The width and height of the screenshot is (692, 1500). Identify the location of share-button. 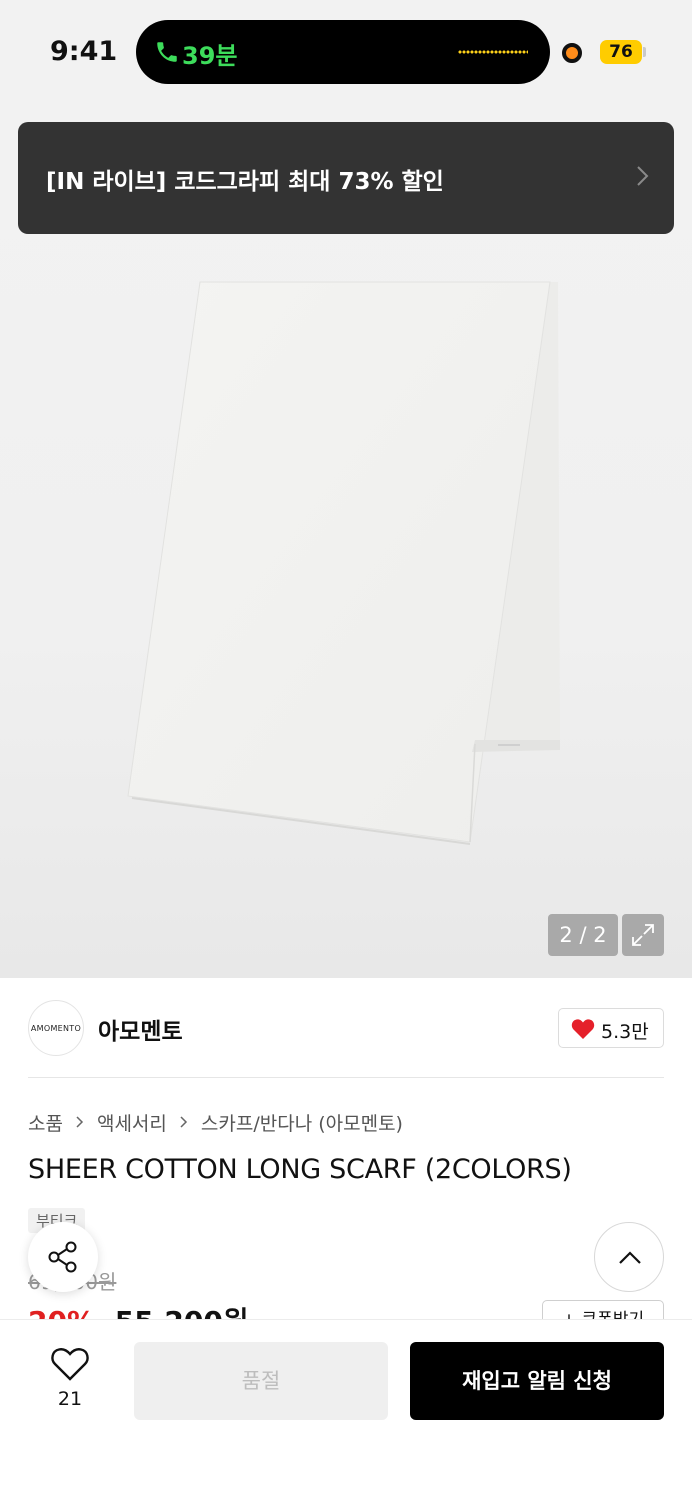
(63, 1257).